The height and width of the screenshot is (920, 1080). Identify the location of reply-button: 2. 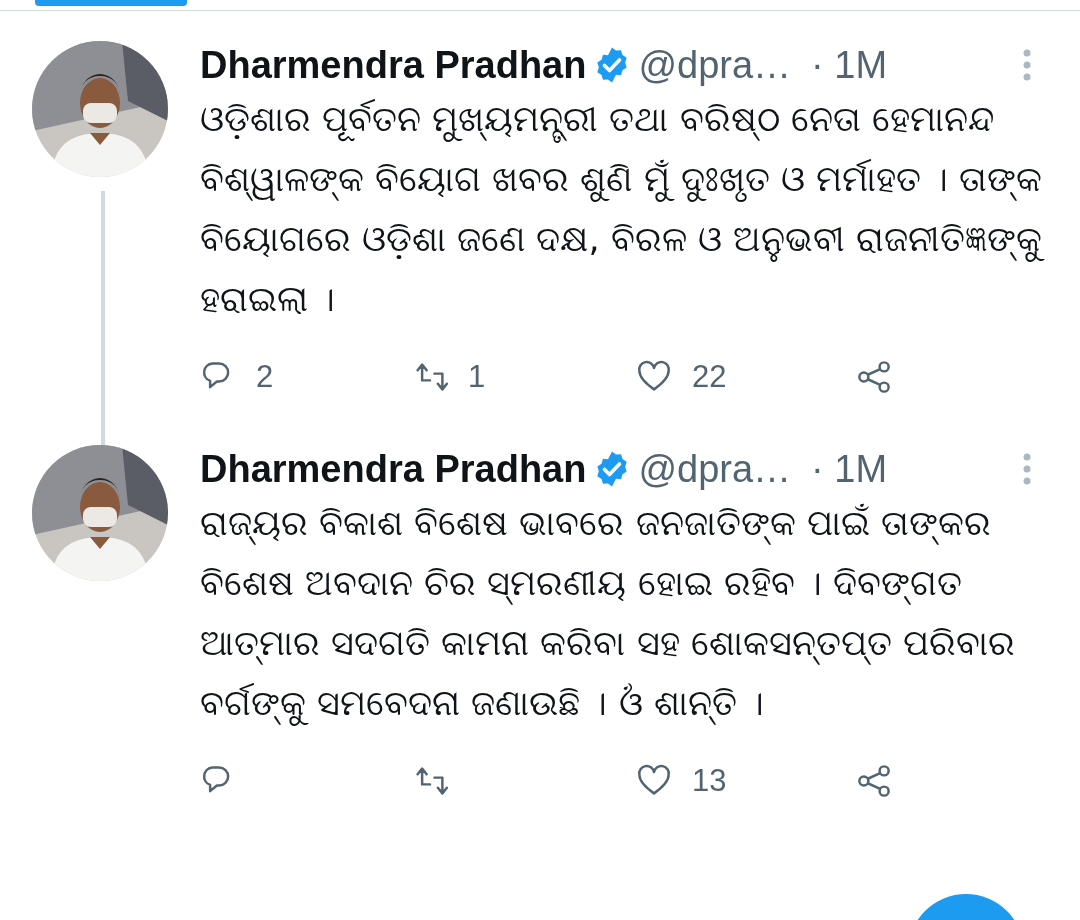
(237, 377).